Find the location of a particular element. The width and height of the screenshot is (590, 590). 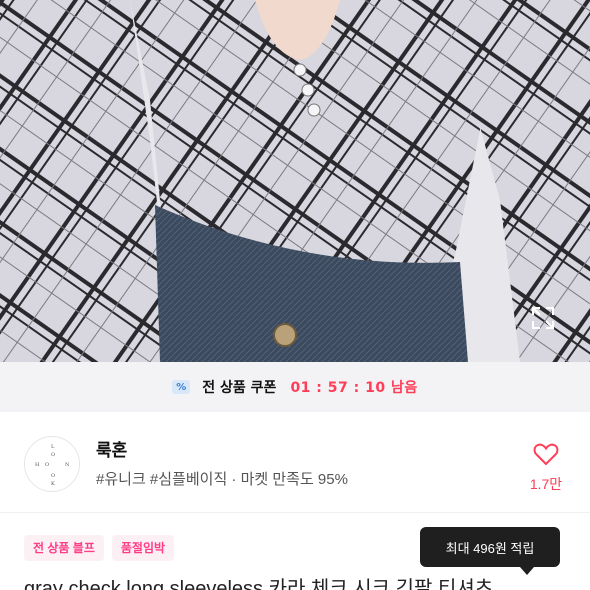

shop-logo-letter: K is located at coordinates (53, 484).